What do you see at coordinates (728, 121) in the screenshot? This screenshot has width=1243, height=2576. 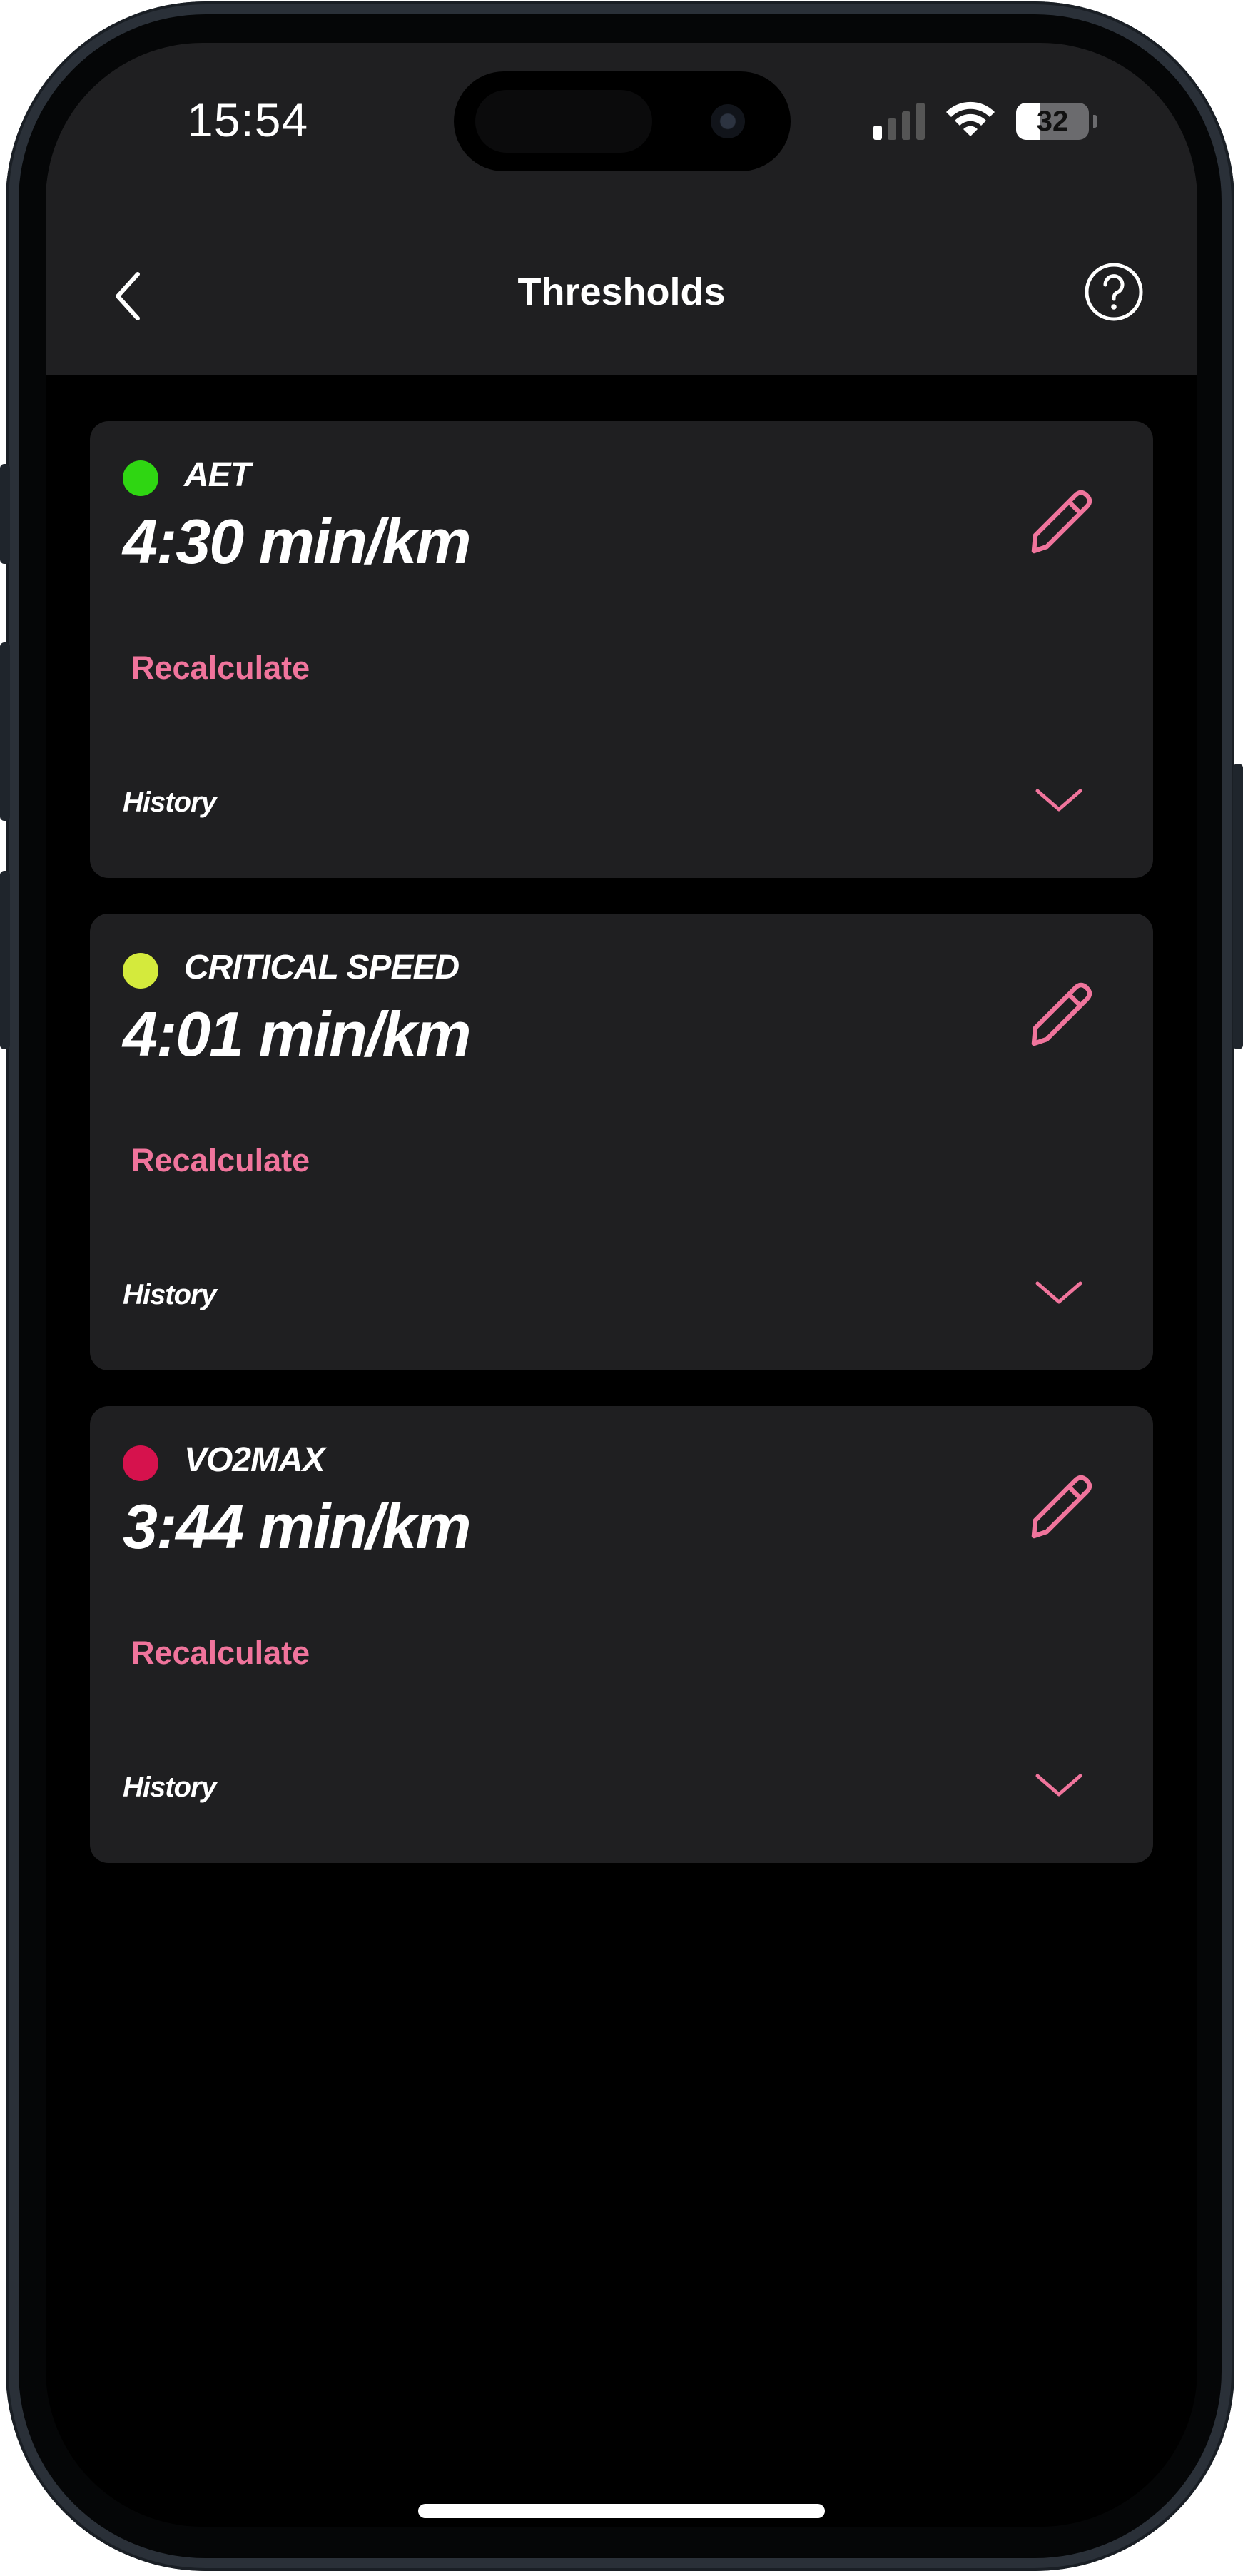 I see `front-camera` at bounding box center [728, 121].